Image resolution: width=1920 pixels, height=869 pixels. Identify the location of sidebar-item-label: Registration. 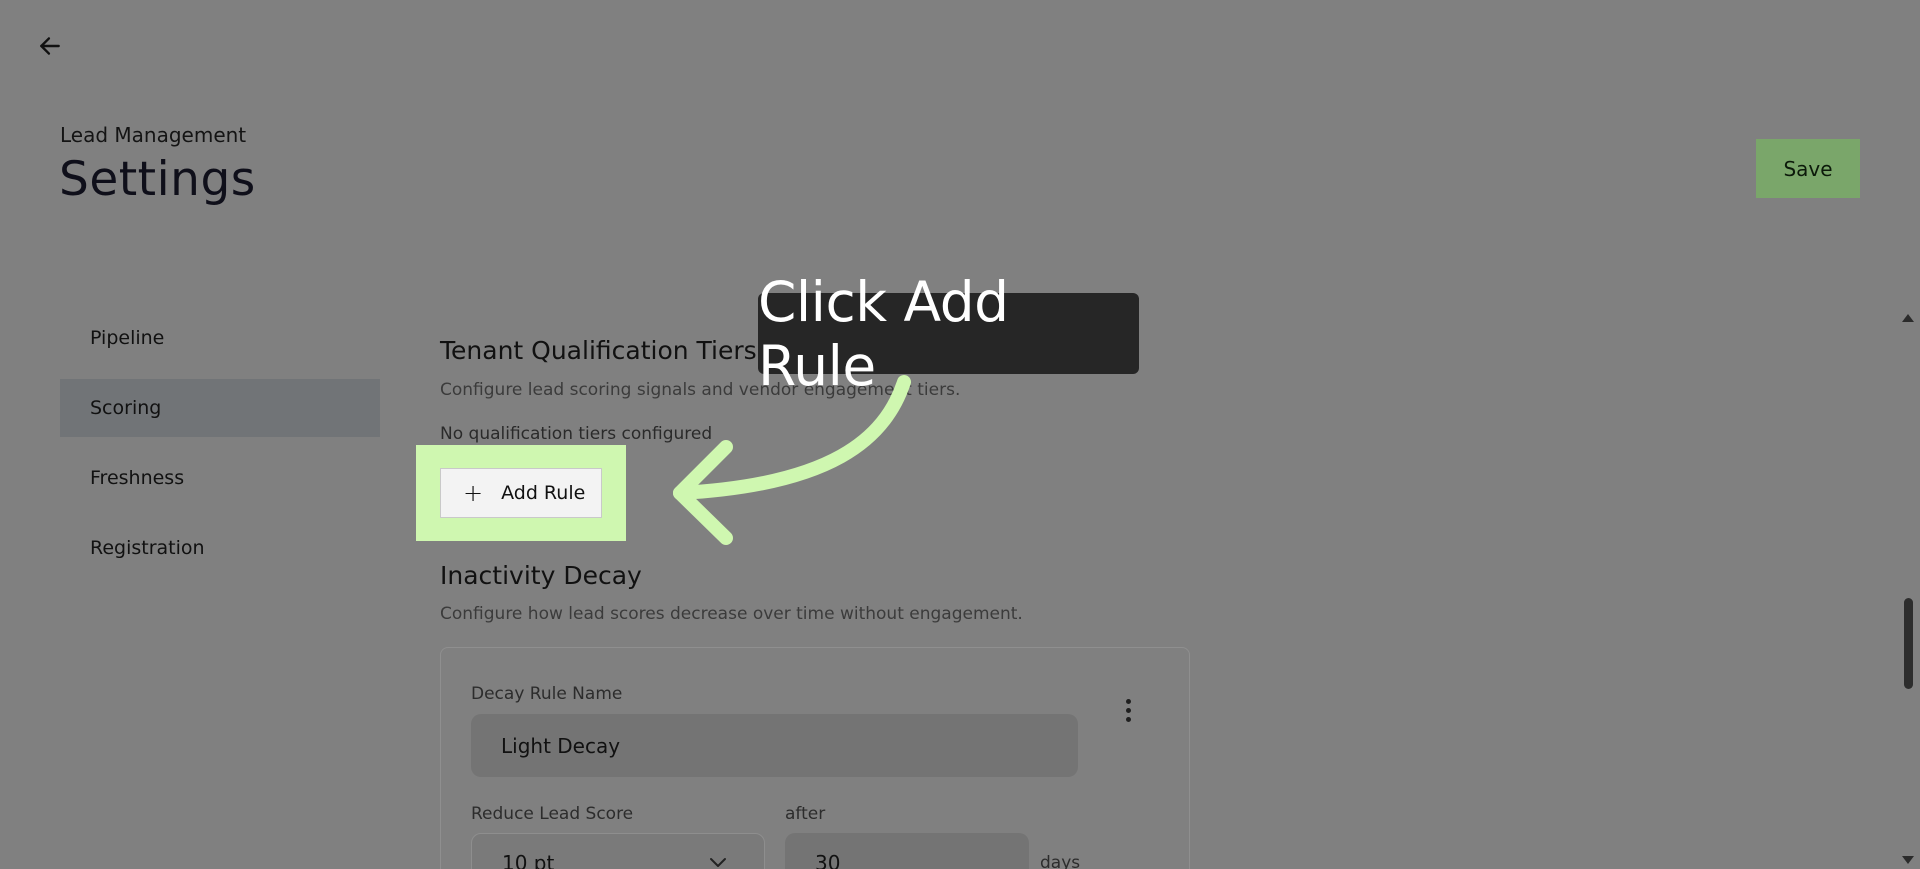
(147, 548).